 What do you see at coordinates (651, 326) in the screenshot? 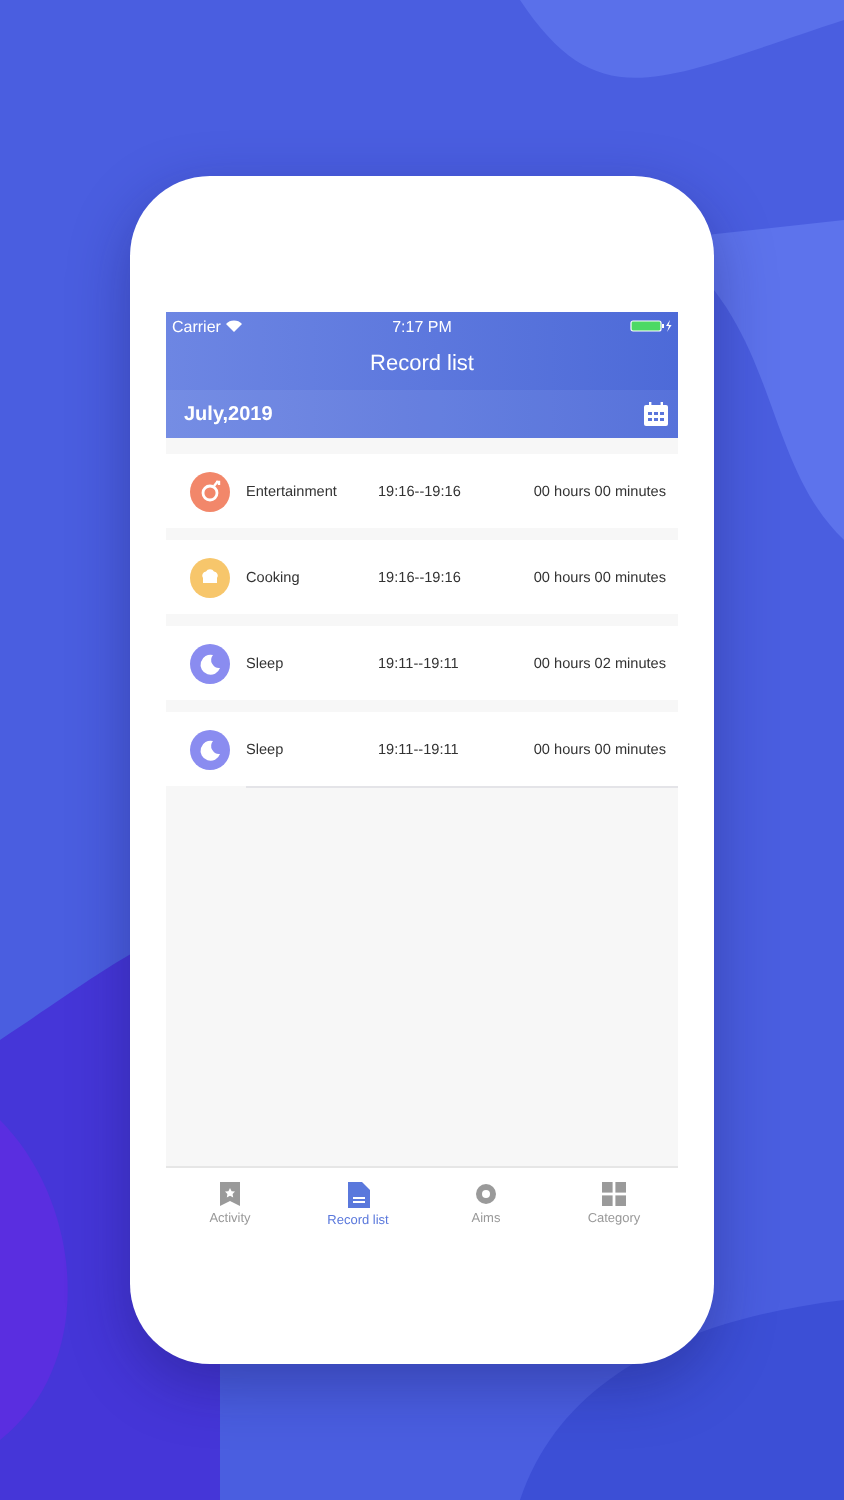
I see `battery-icon` at bounding box center [651, 326].